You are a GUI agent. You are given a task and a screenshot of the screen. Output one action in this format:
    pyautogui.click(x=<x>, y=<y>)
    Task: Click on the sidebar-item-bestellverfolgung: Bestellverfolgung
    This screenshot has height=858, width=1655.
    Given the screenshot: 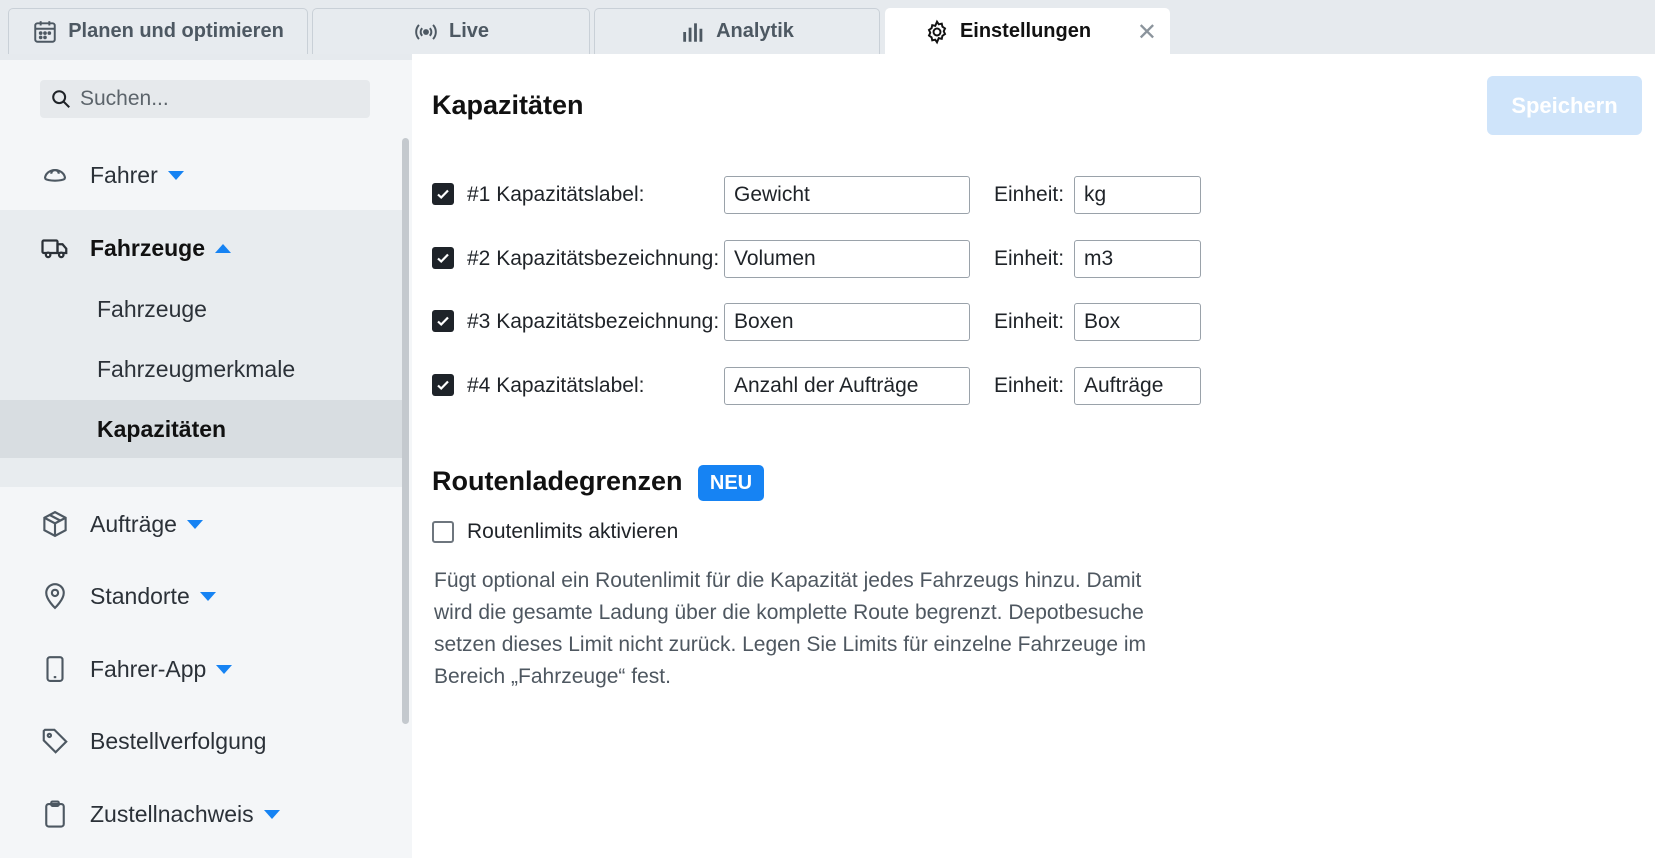 What is the action you would take?
    pyautogui.click(x=201, y=741)
    